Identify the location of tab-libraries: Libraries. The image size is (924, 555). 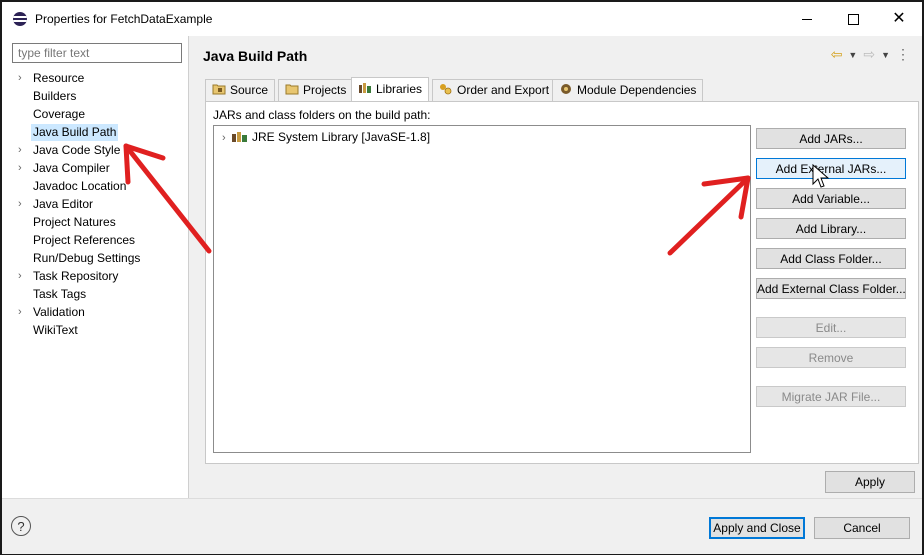
(390, 89).